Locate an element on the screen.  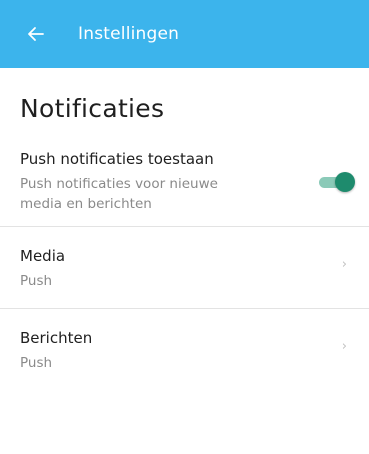
push-notifications-subtitle-line2: media en berichten is located at coordinates (86, 204).